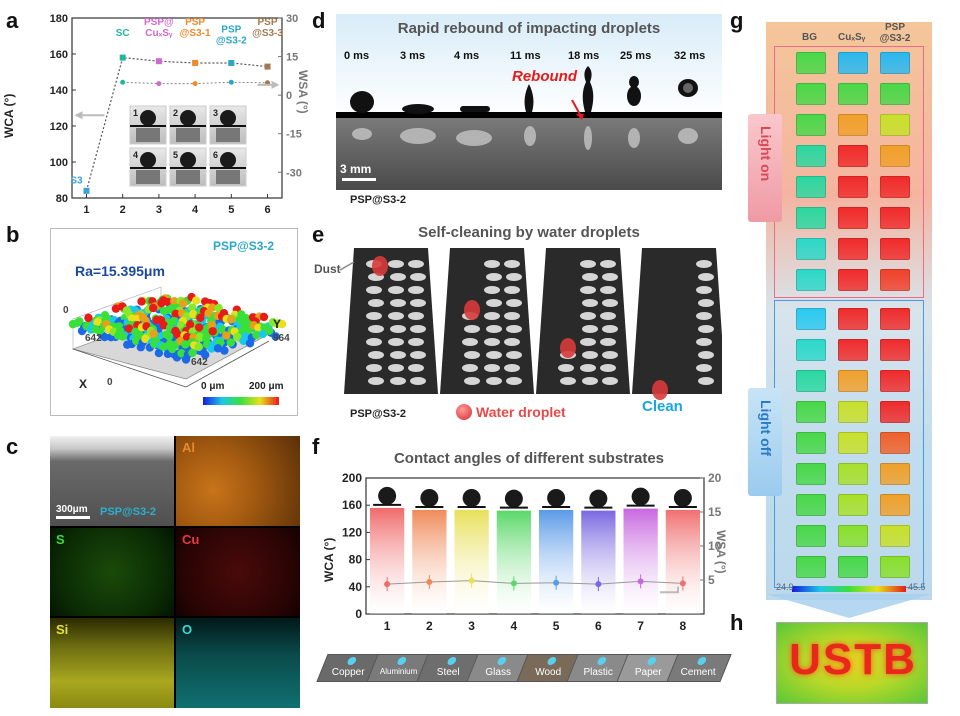  I want to click on a-left-arrowhead, so click(78, 115).